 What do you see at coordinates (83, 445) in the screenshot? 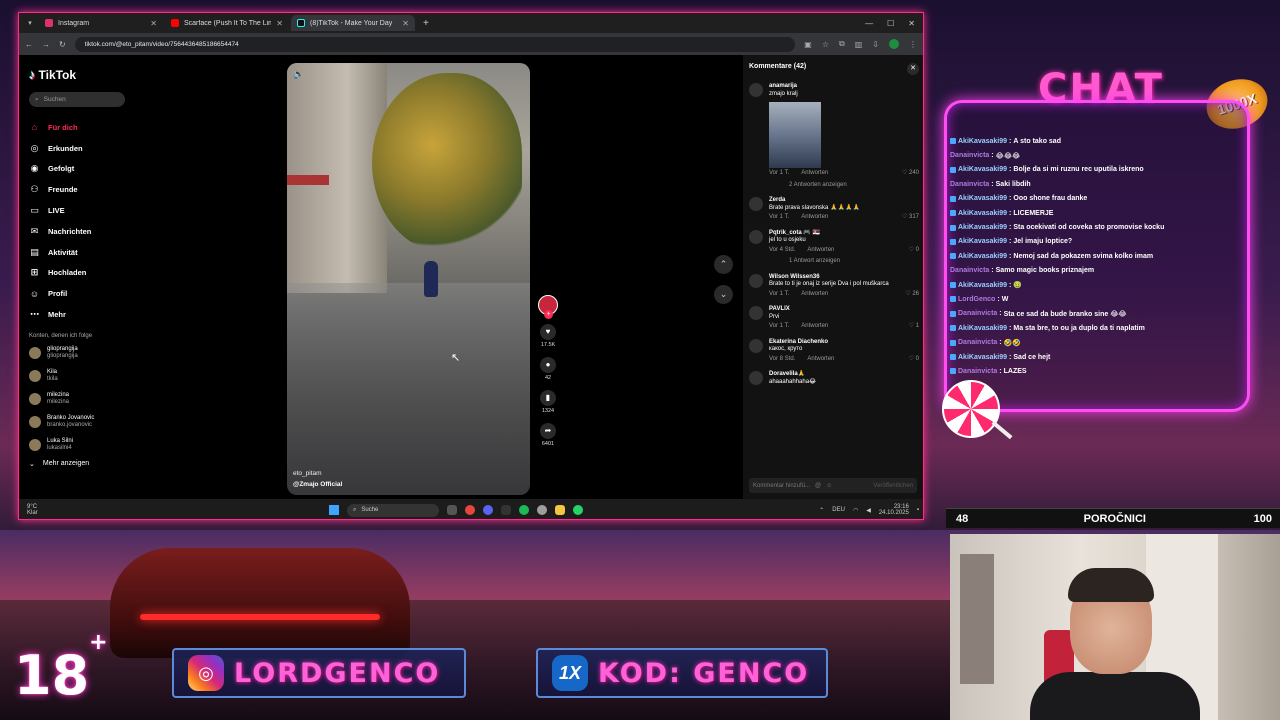
I see `followed-account: Luka Silni lukasilni4` at bounding box center [83, 445].